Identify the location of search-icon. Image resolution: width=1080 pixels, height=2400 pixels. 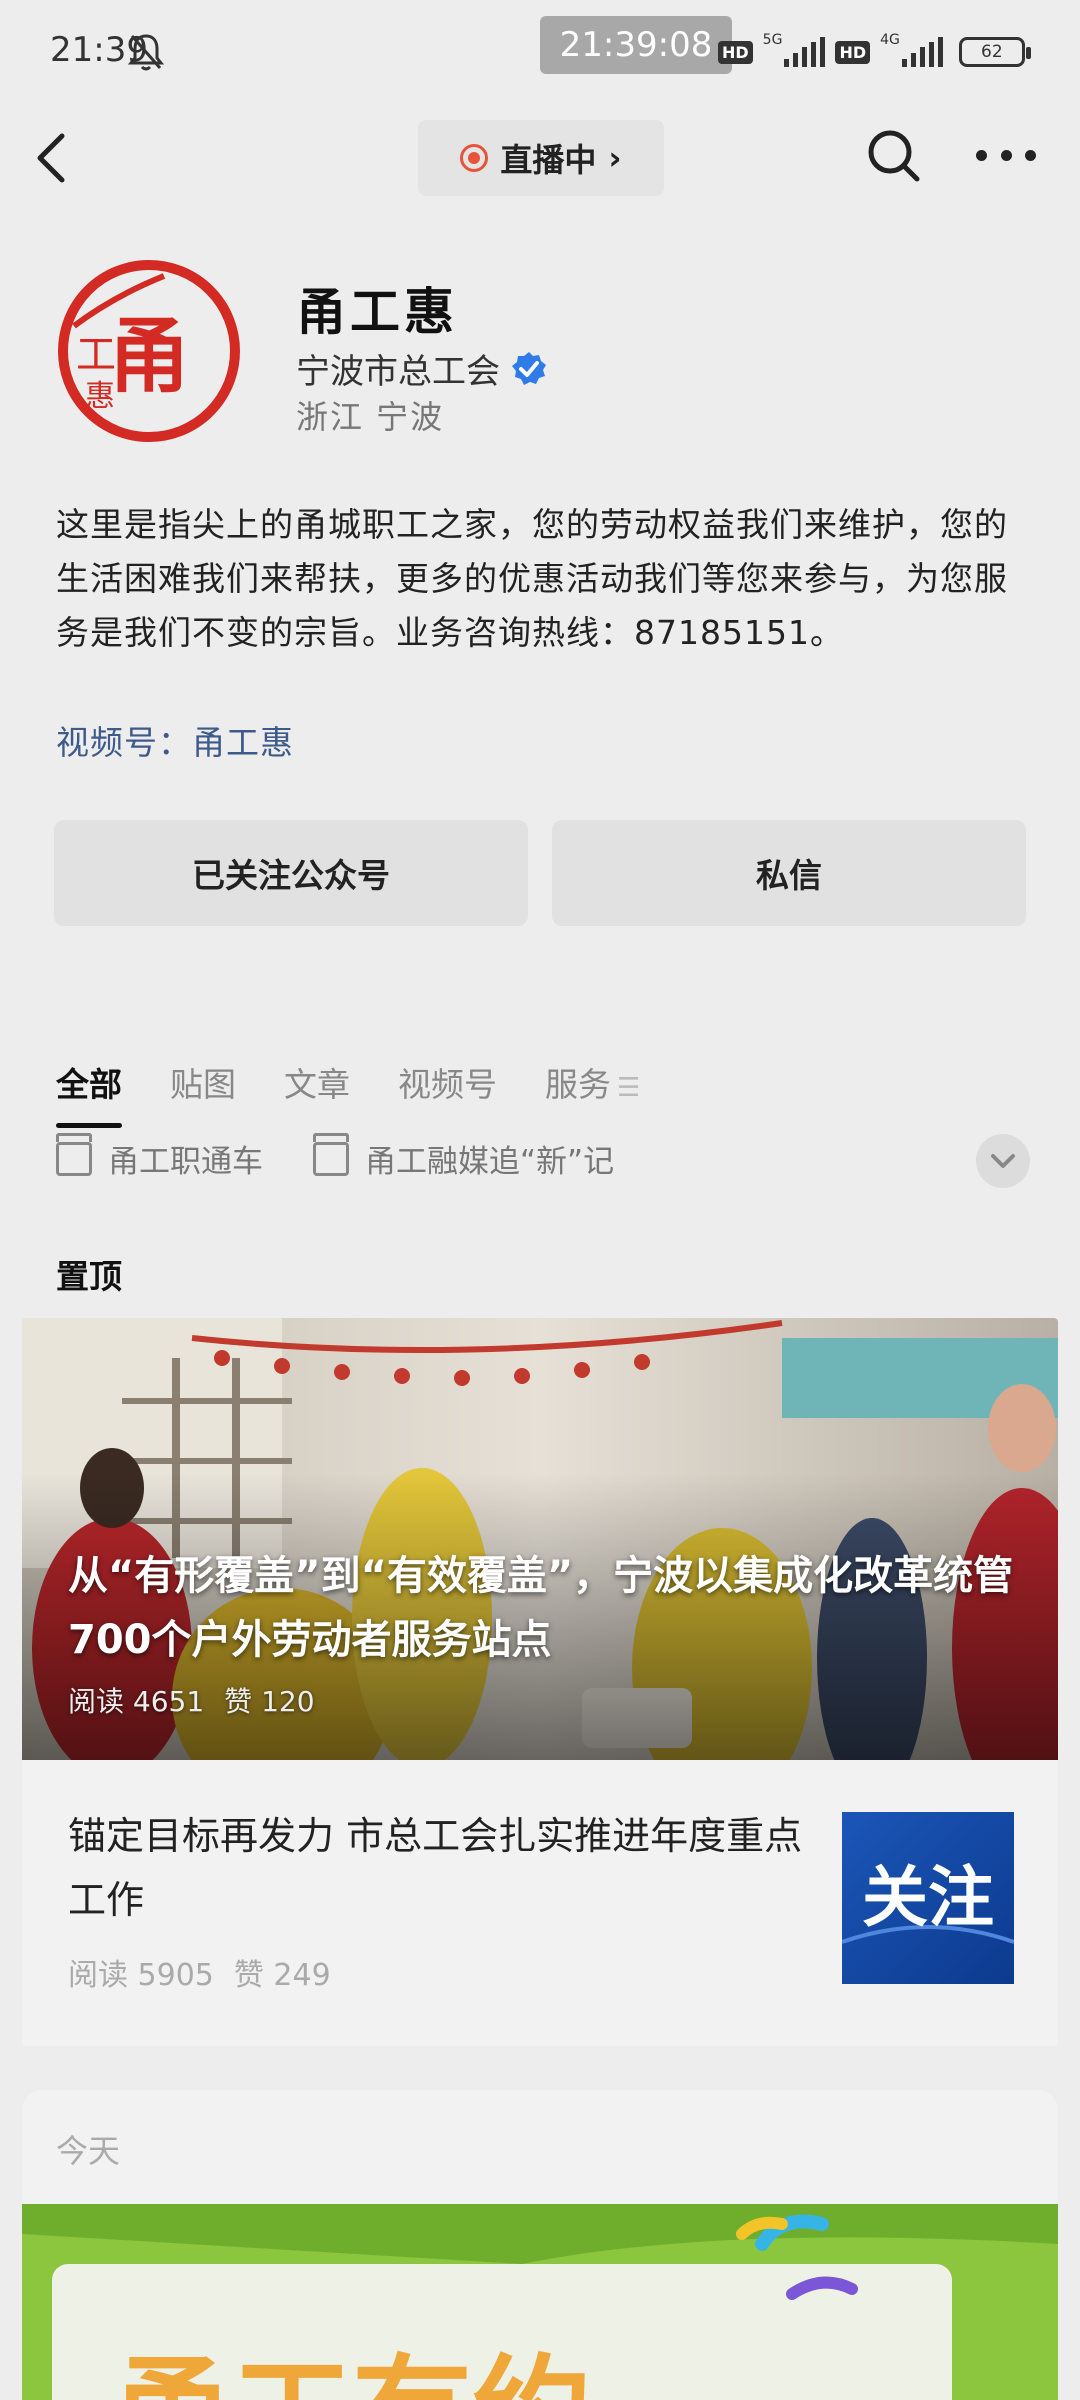
(894, 156).